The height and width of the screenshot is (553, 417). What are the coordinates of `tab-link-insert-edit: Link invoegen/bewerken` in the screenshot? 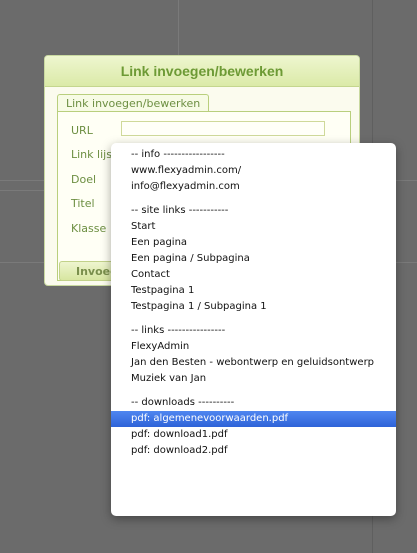 It's located at (133, 103).